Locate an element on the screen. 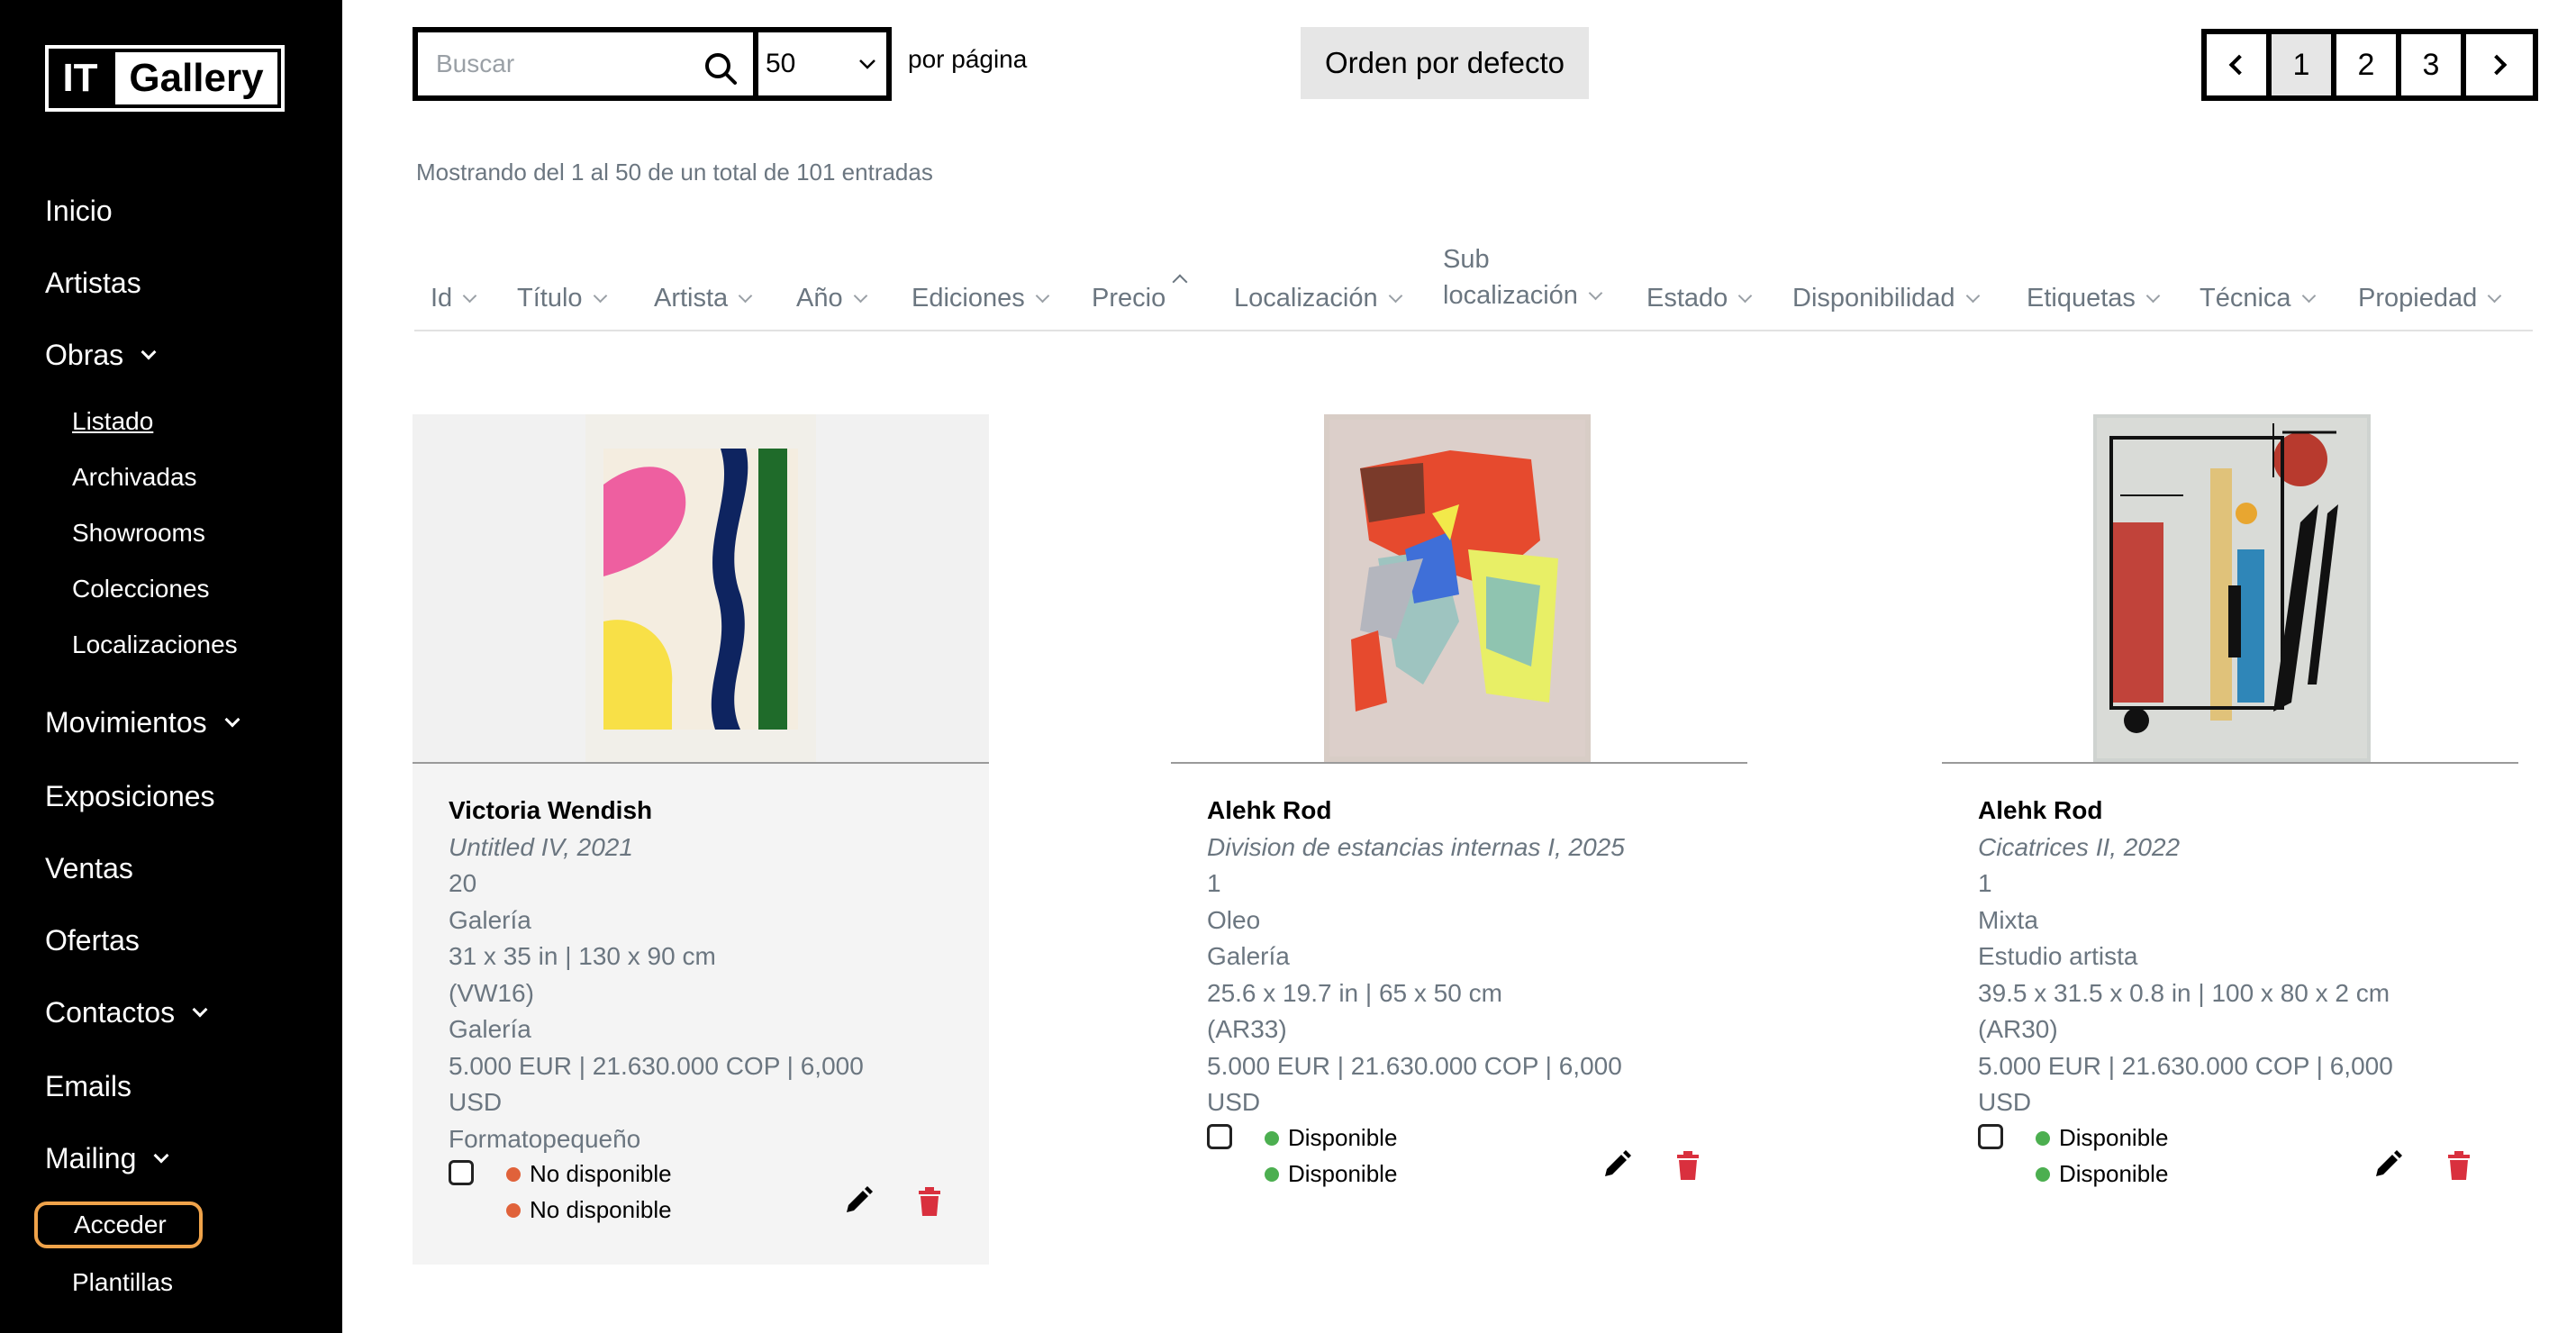 The width and height of the screenshot is (2576, 1333). column-label-row: localización is located at coordinates (1523, 295).